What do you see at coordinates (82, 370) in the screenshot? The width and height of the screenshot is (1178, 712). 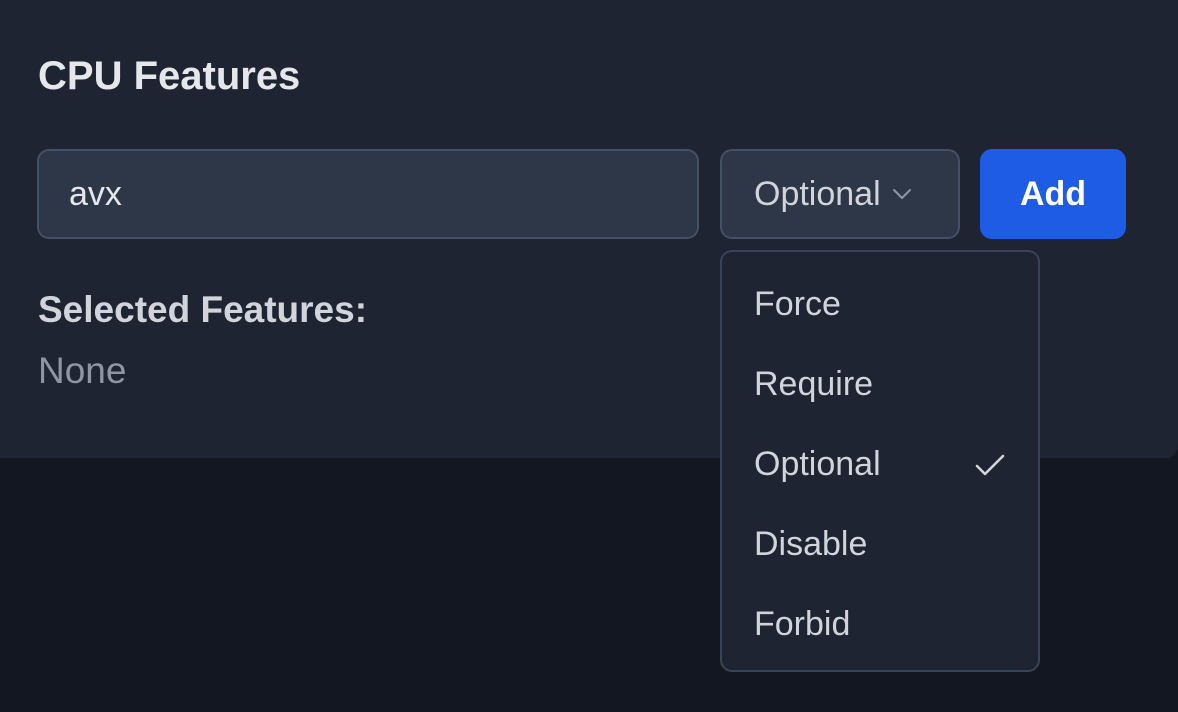 I see `selected-features-value: None` at bounding box center [82, 370].